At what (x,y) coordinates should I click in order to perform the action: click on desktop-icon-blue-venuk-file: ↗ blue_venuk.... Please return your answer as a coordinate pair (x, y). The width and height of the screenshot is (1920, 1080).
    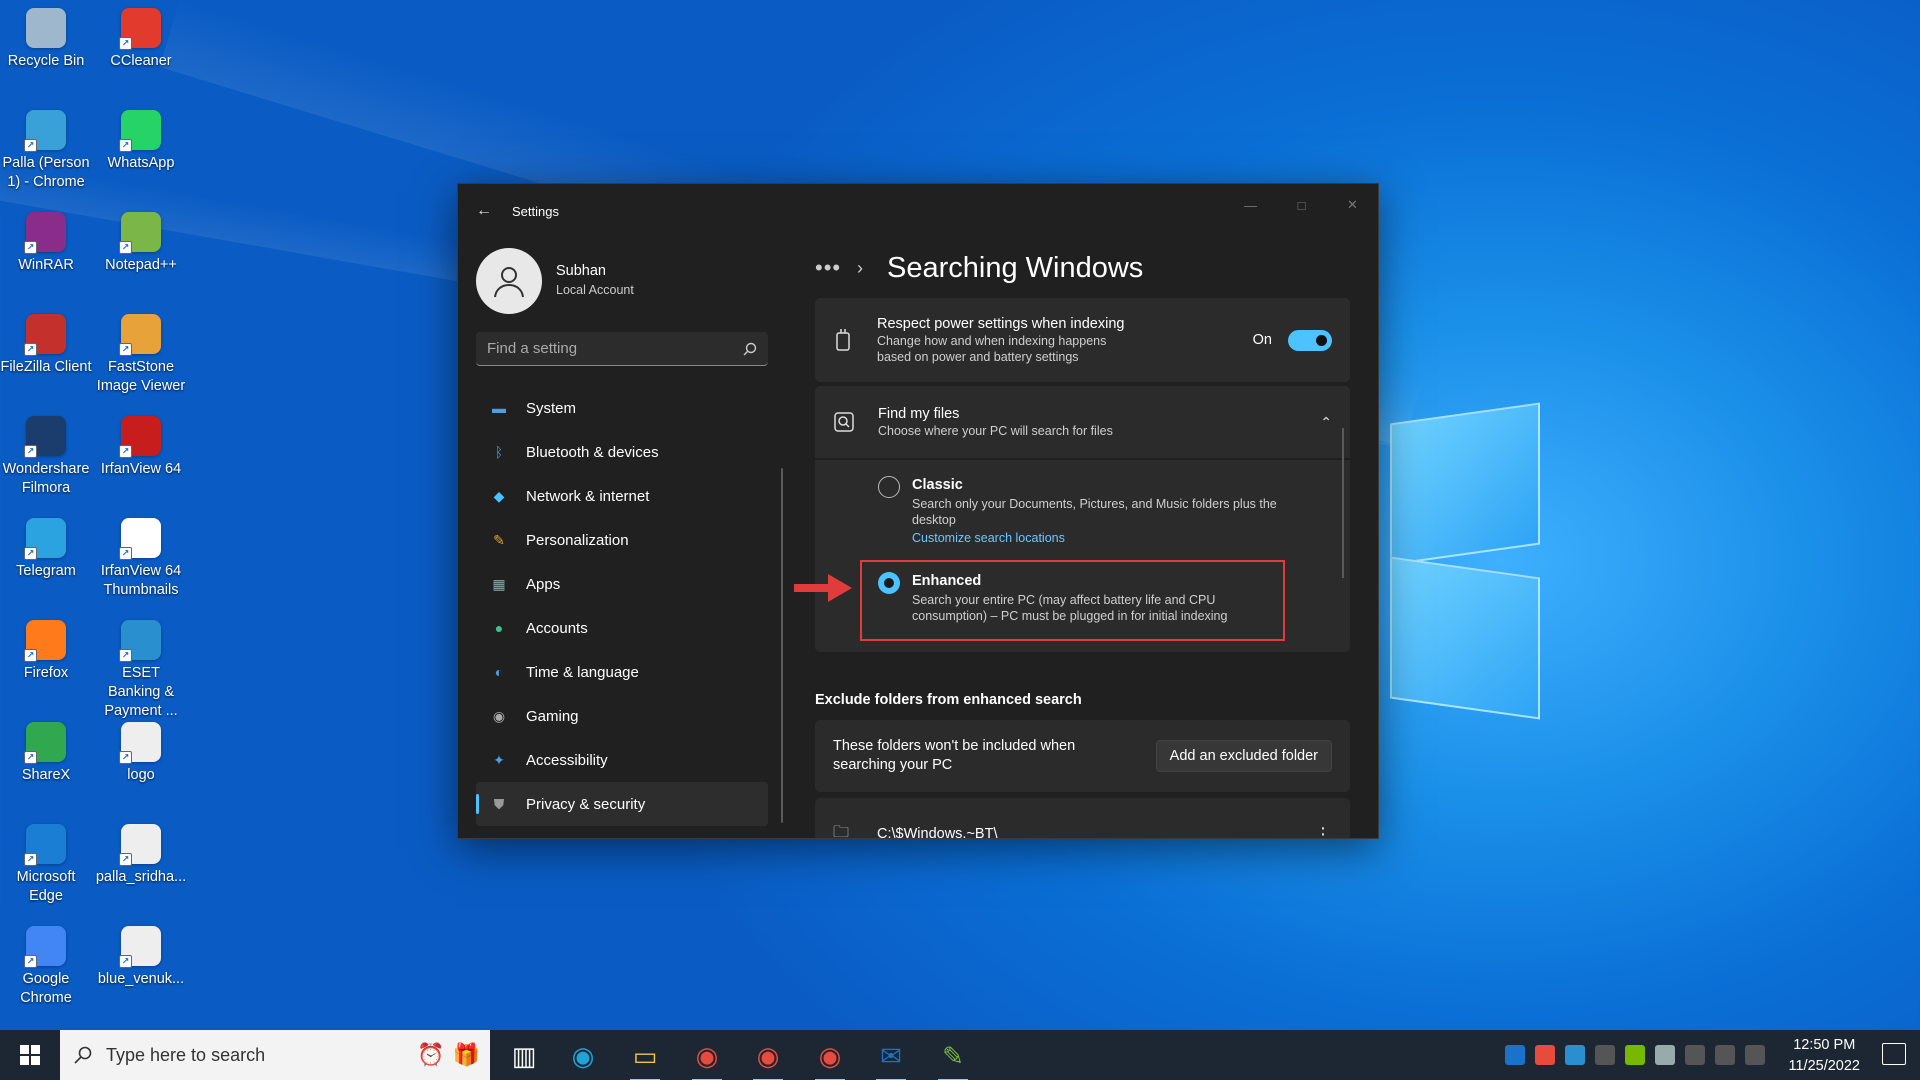
    Looking at the image, I should click on (141, 957).